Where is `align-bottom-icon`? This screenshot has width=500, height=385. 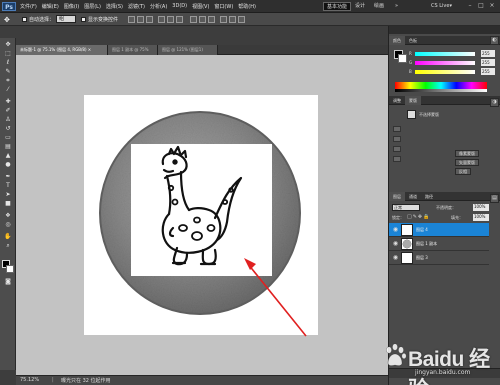
align-bottom-icon is located at coordinates (149, 19).